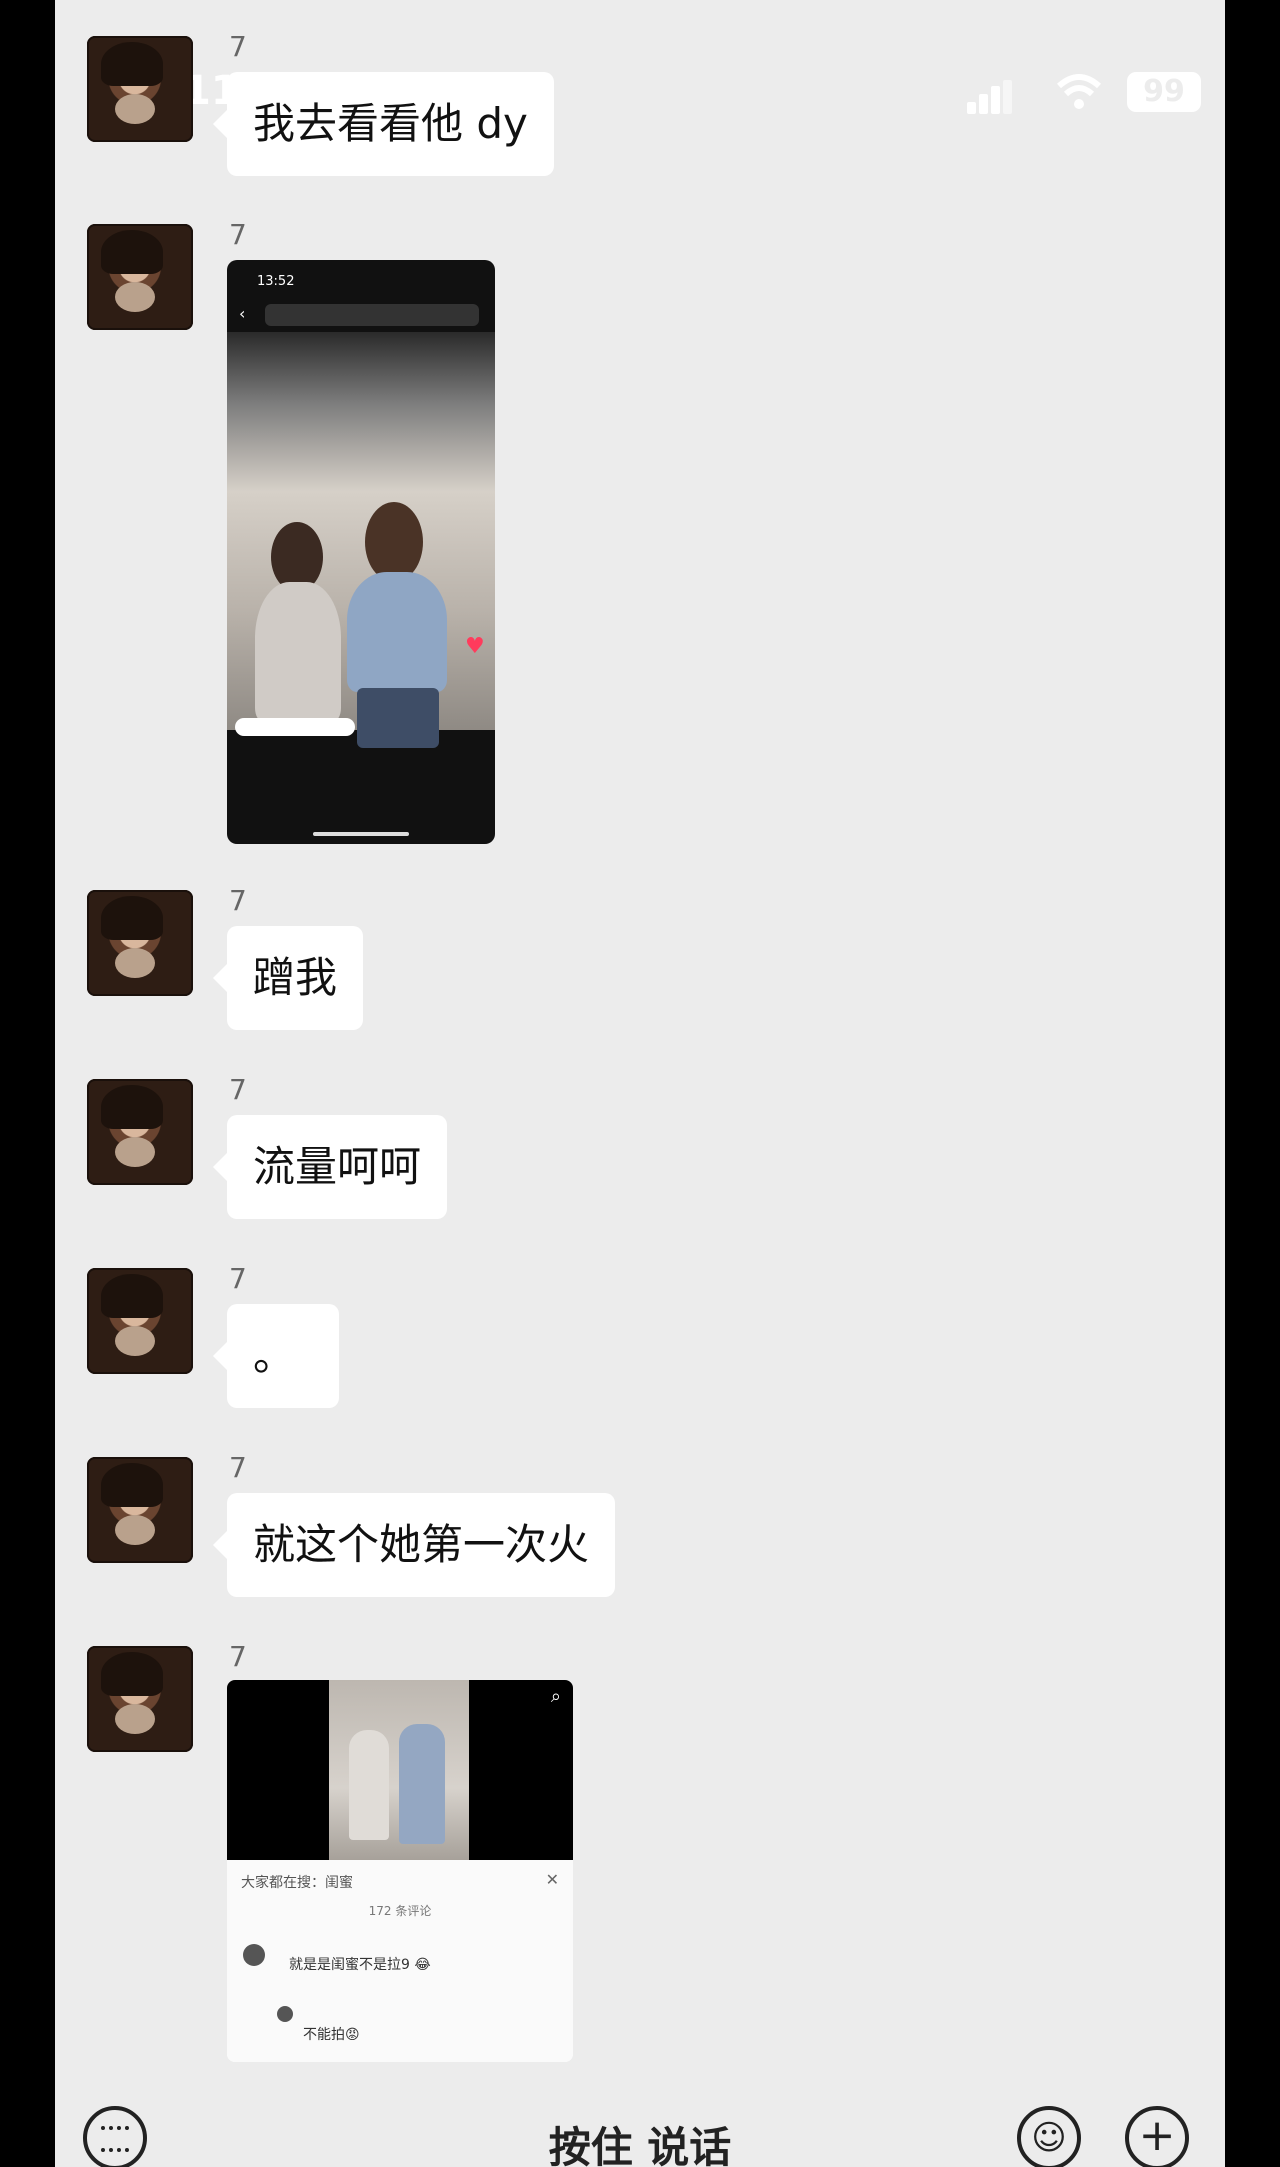 Image resolution: width=1280 pixels, height=2167 pixels. Describe the element at coordinates (276, 281) in the screenshot. I see `screenshot-time: 13:52` at that location.